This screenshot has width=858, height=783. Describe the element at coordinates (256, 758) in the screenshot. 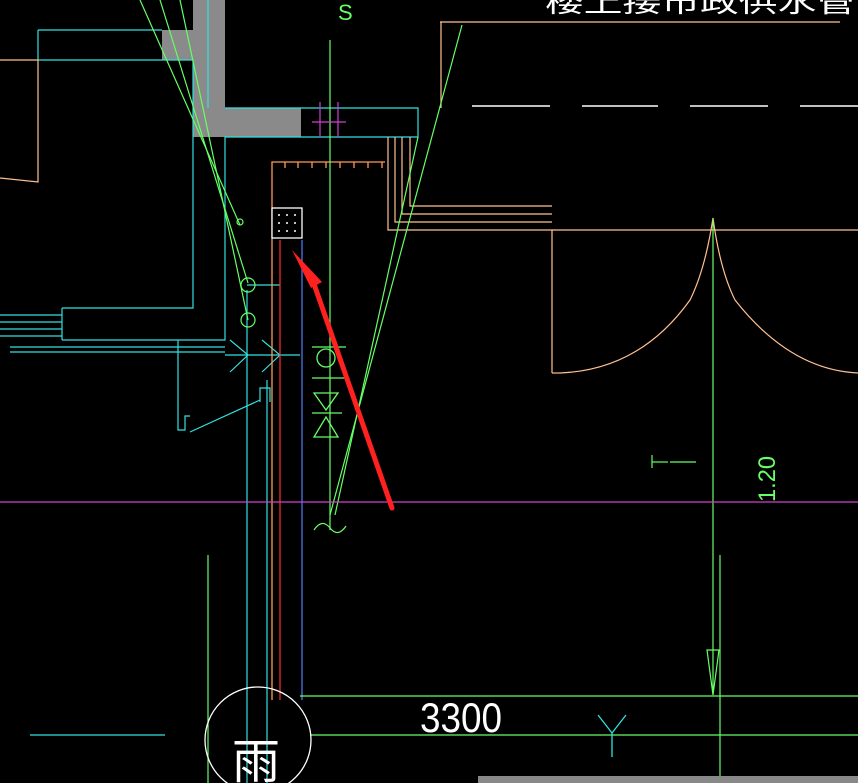

I see `room-label: 雨` at that location.